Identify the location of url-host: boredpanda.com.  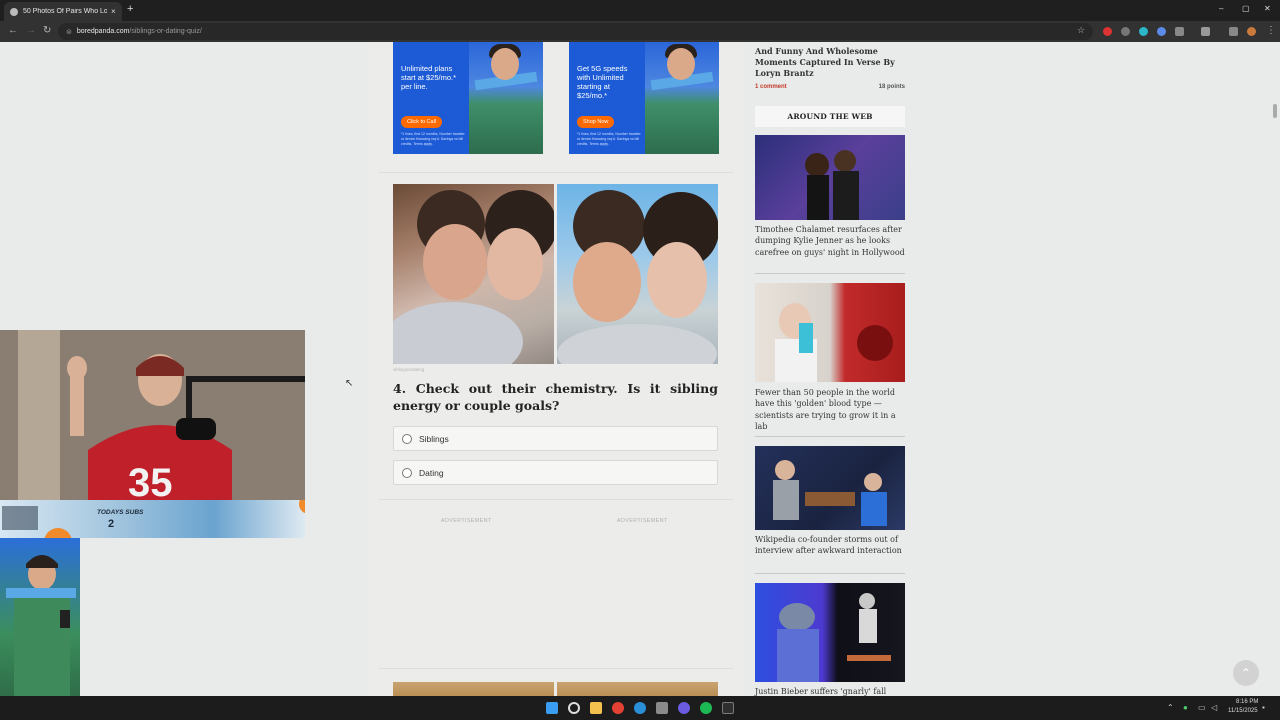
(103, 31).